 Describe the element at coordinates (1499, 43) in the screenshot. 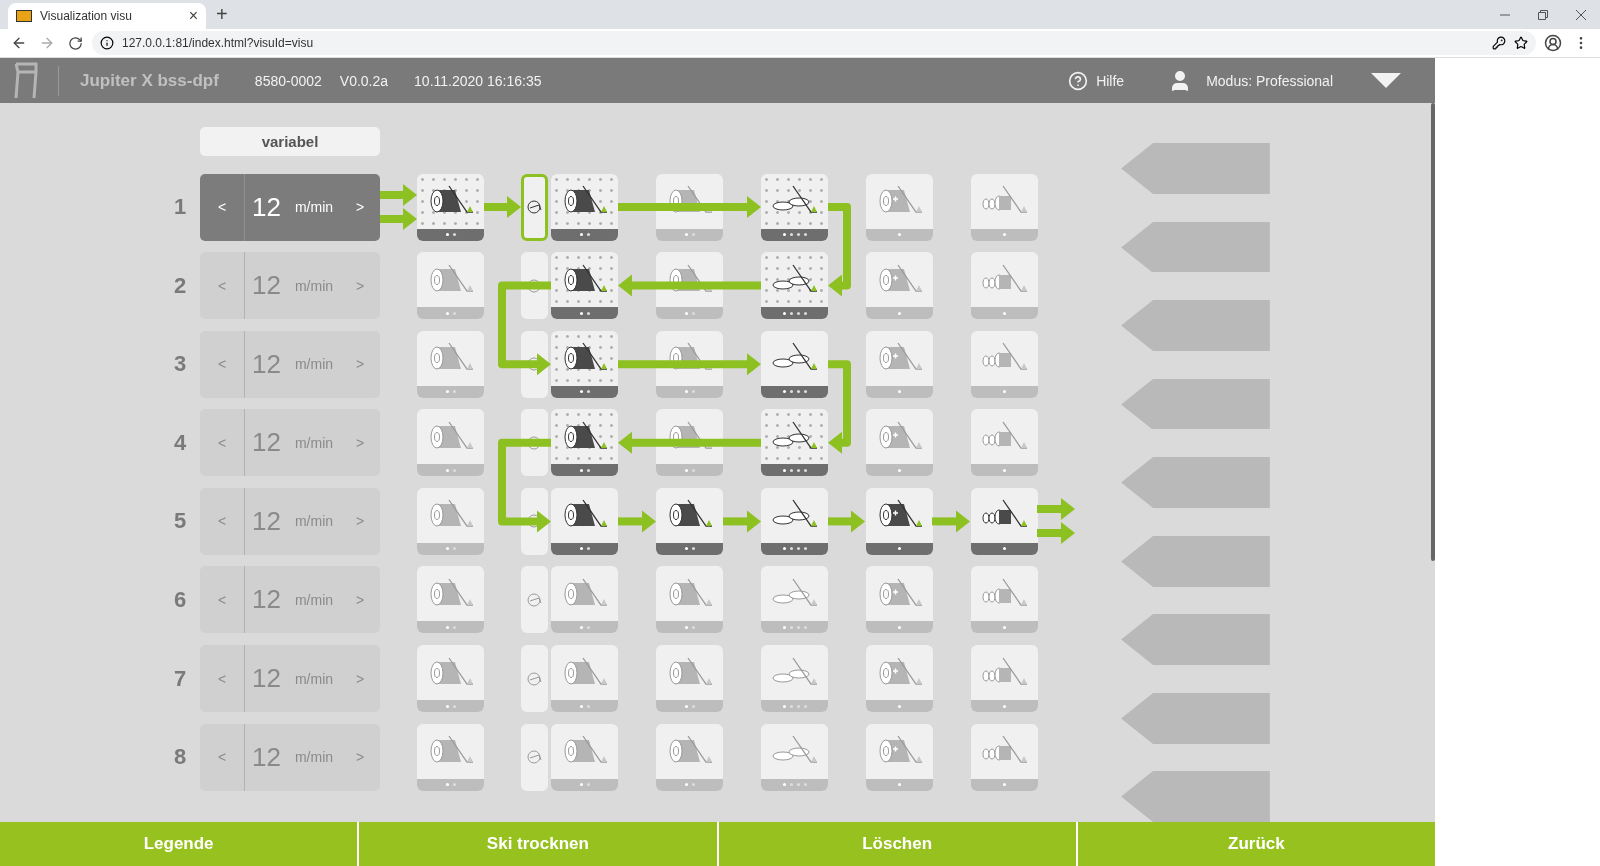

I see `key-icon` at that location.